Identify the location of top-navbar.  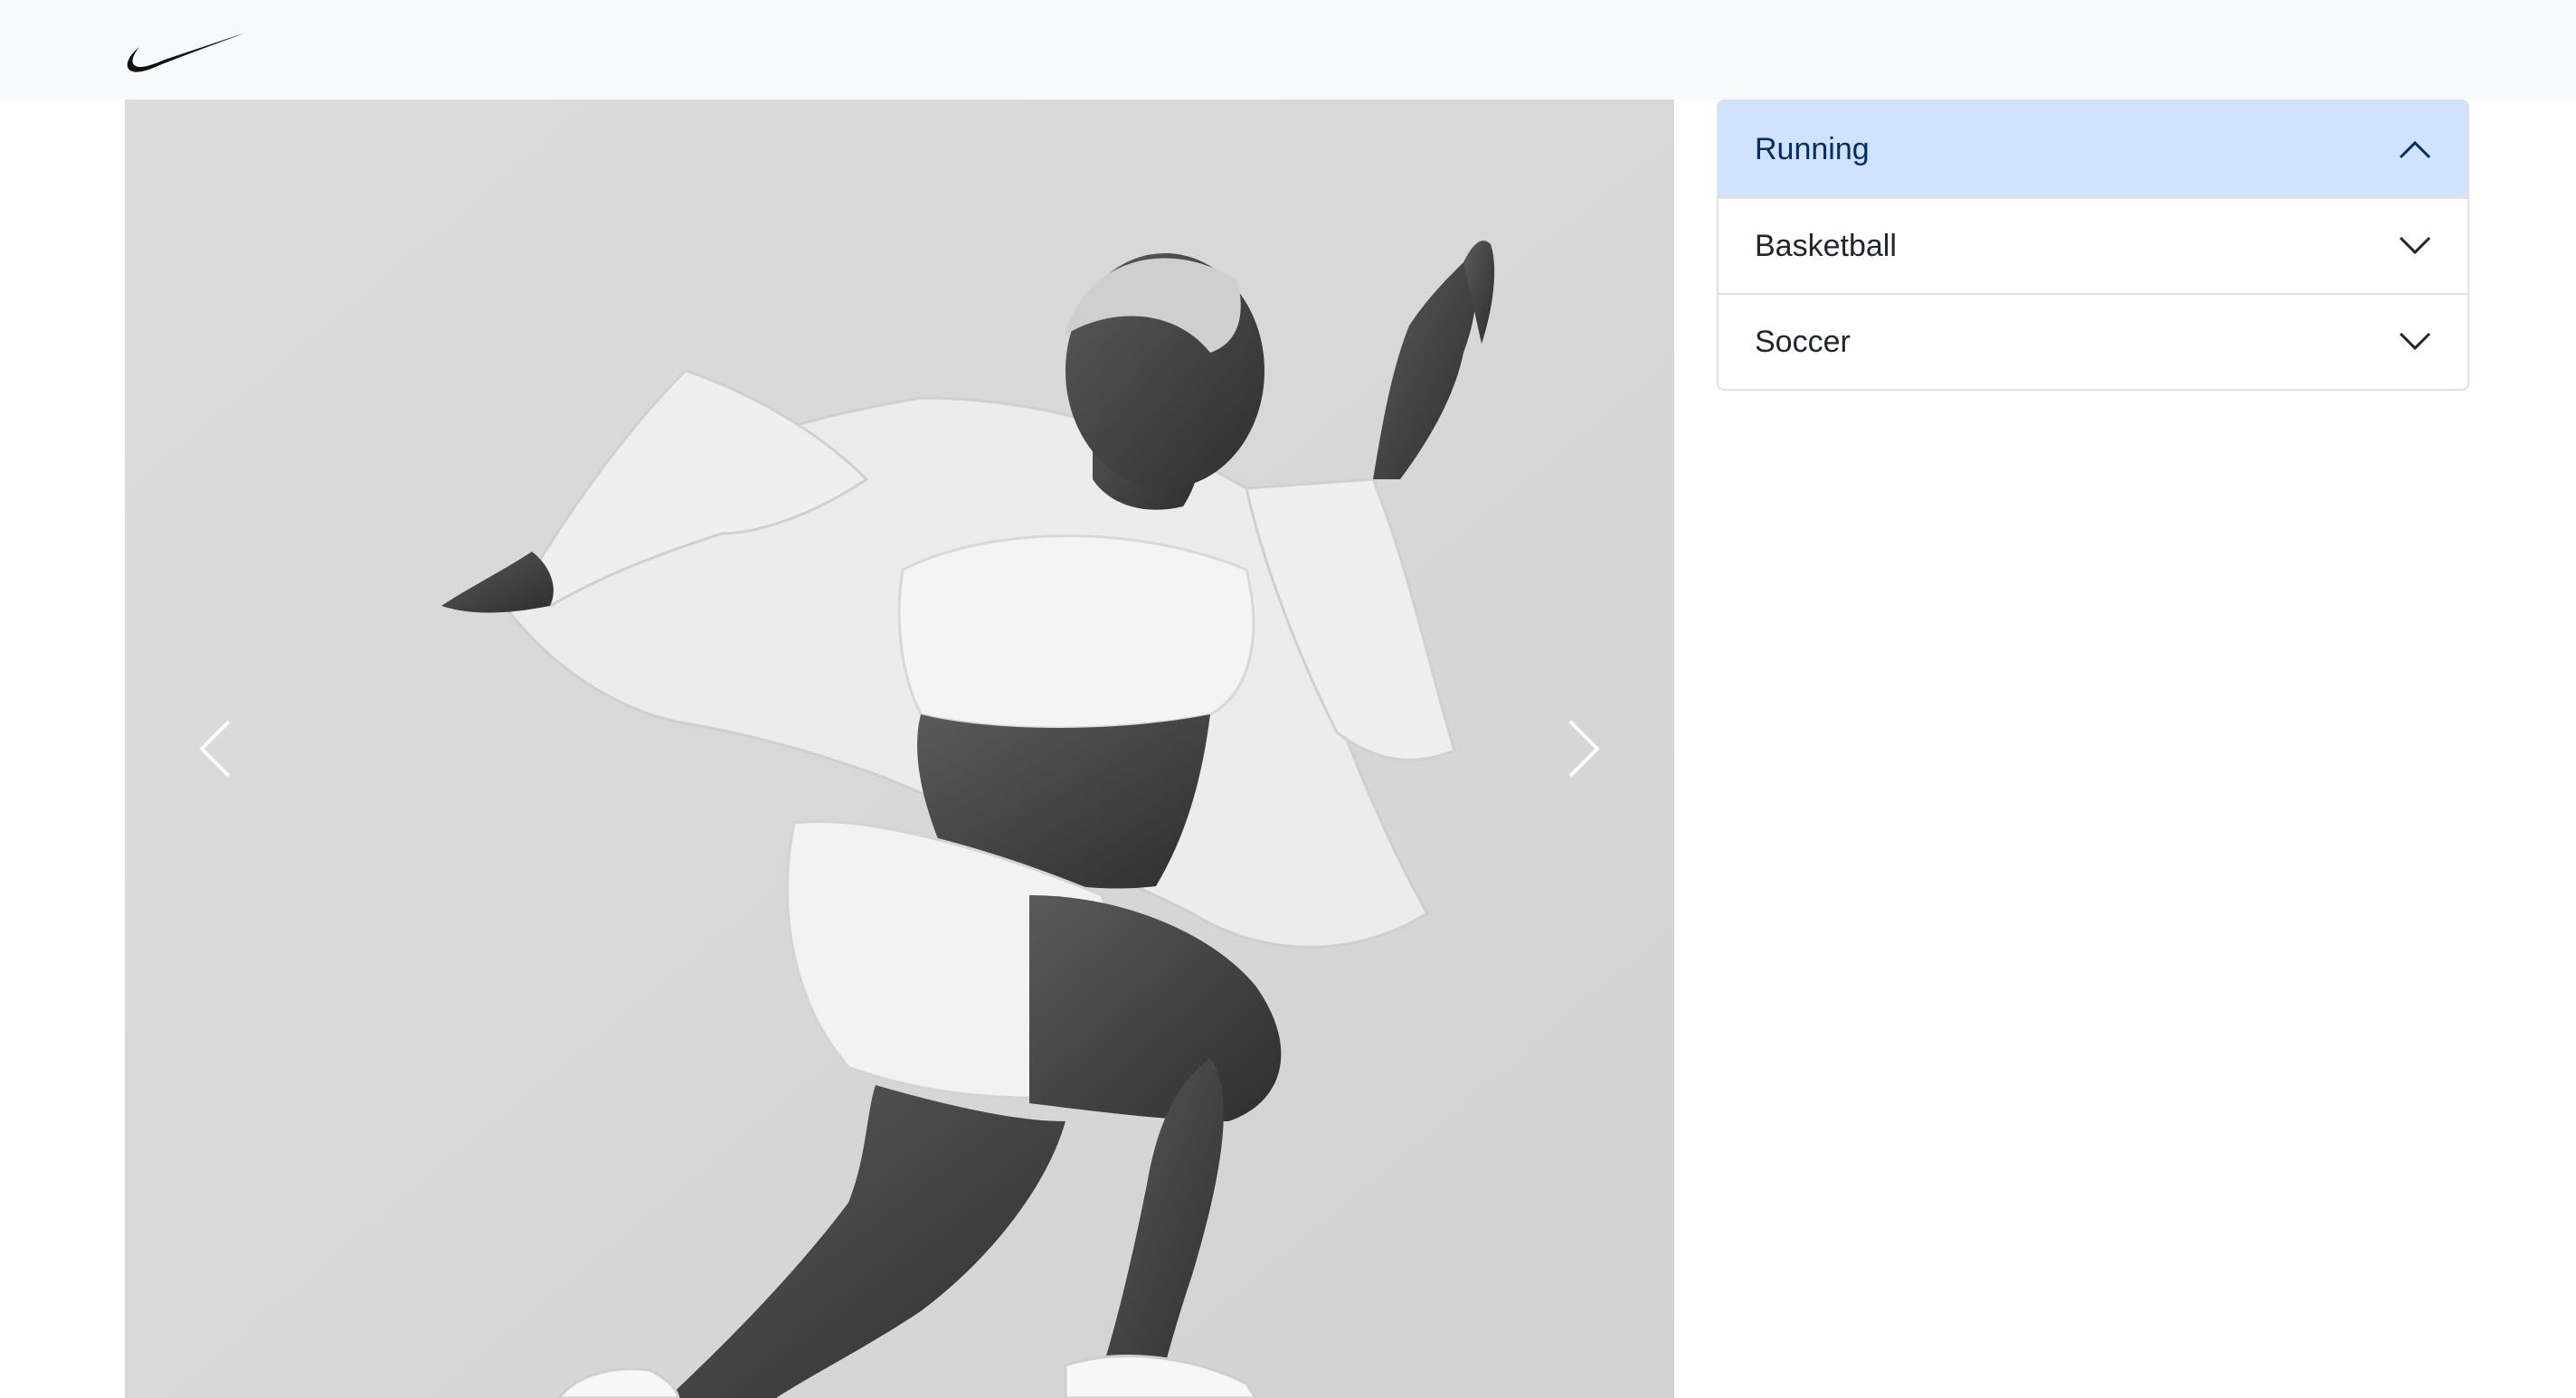
(1288, 49).